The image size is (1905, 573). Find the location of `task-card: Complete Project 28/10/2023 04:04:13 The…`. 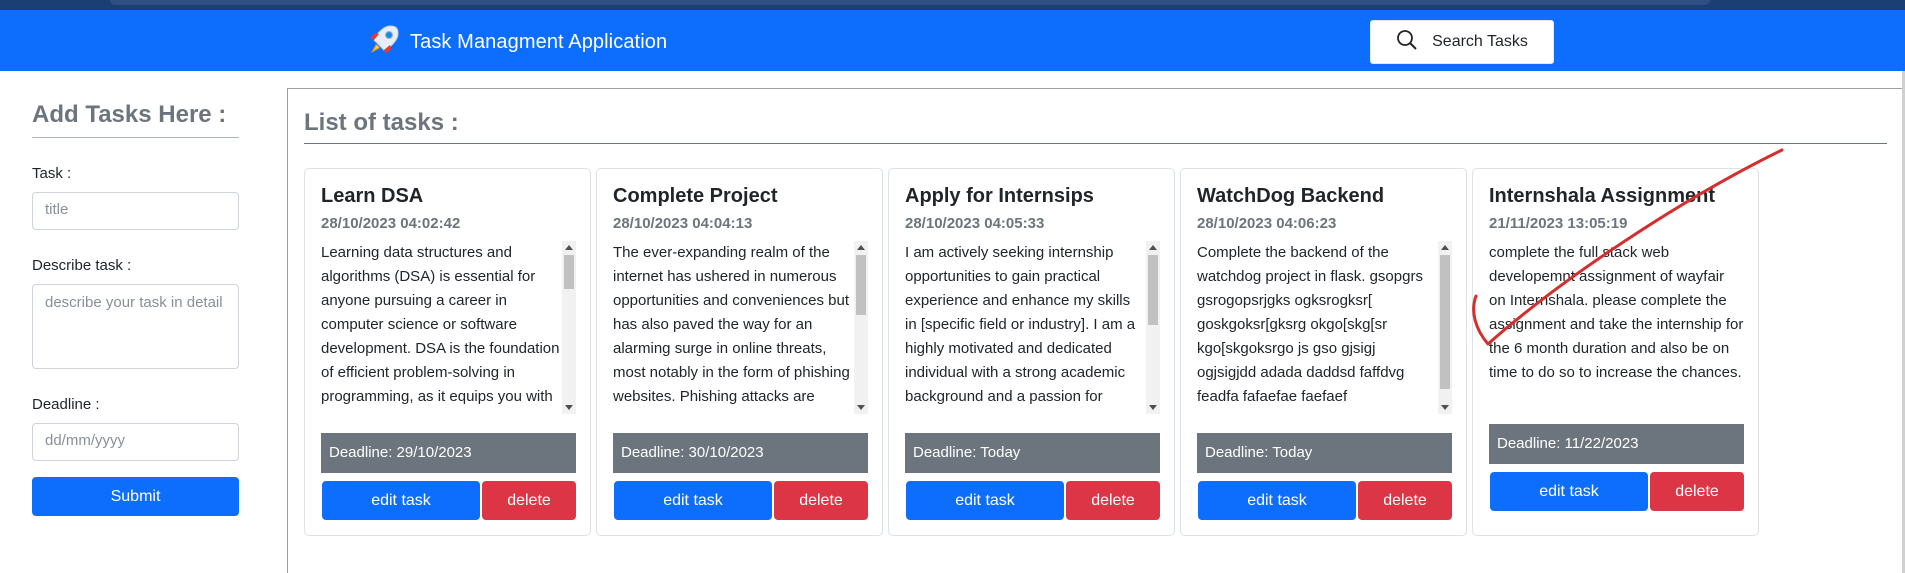

task-card: Complete Project 28/10/2023 04:04:13 The… is located at coordinates (739, 352).